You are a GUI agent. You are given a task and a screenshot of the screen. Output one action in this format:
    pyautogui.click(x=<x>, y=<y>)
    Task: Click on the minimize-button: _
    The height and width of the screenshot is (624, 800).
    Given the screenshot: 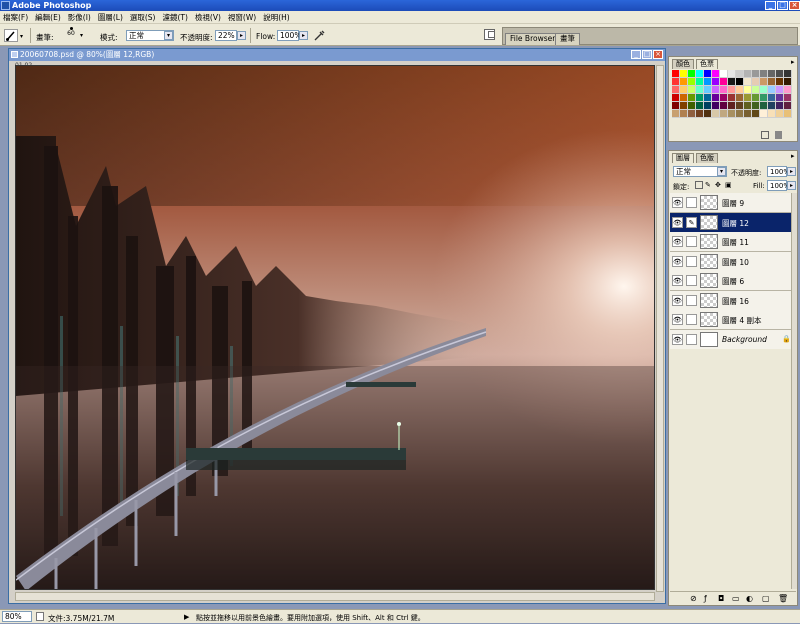 What is the action you would take?
    pyautogui.click(x=770, y=5)
    